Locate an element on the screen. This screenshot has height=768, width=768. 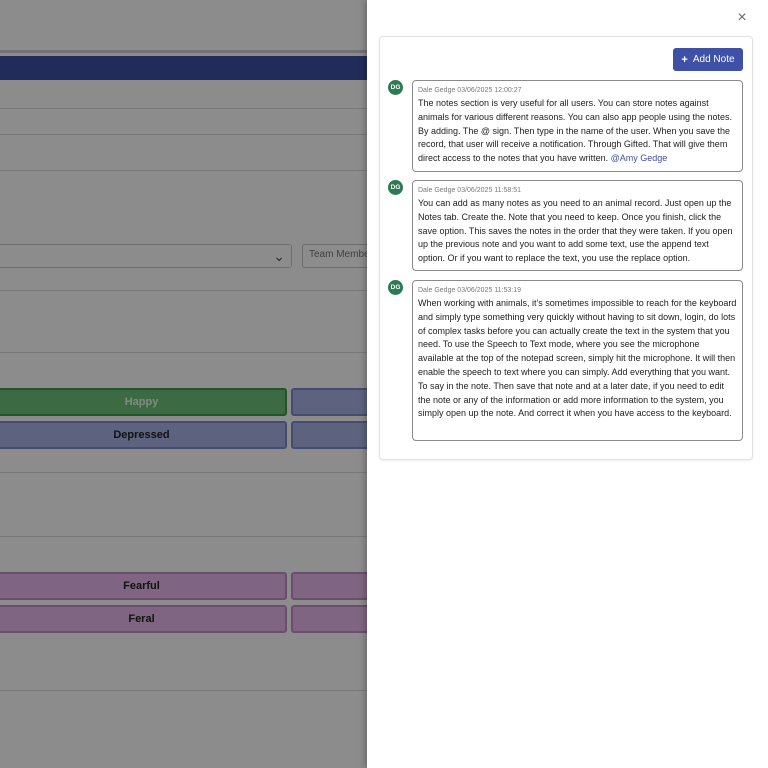
plus-icon: + is located at coordinates (684, 59).